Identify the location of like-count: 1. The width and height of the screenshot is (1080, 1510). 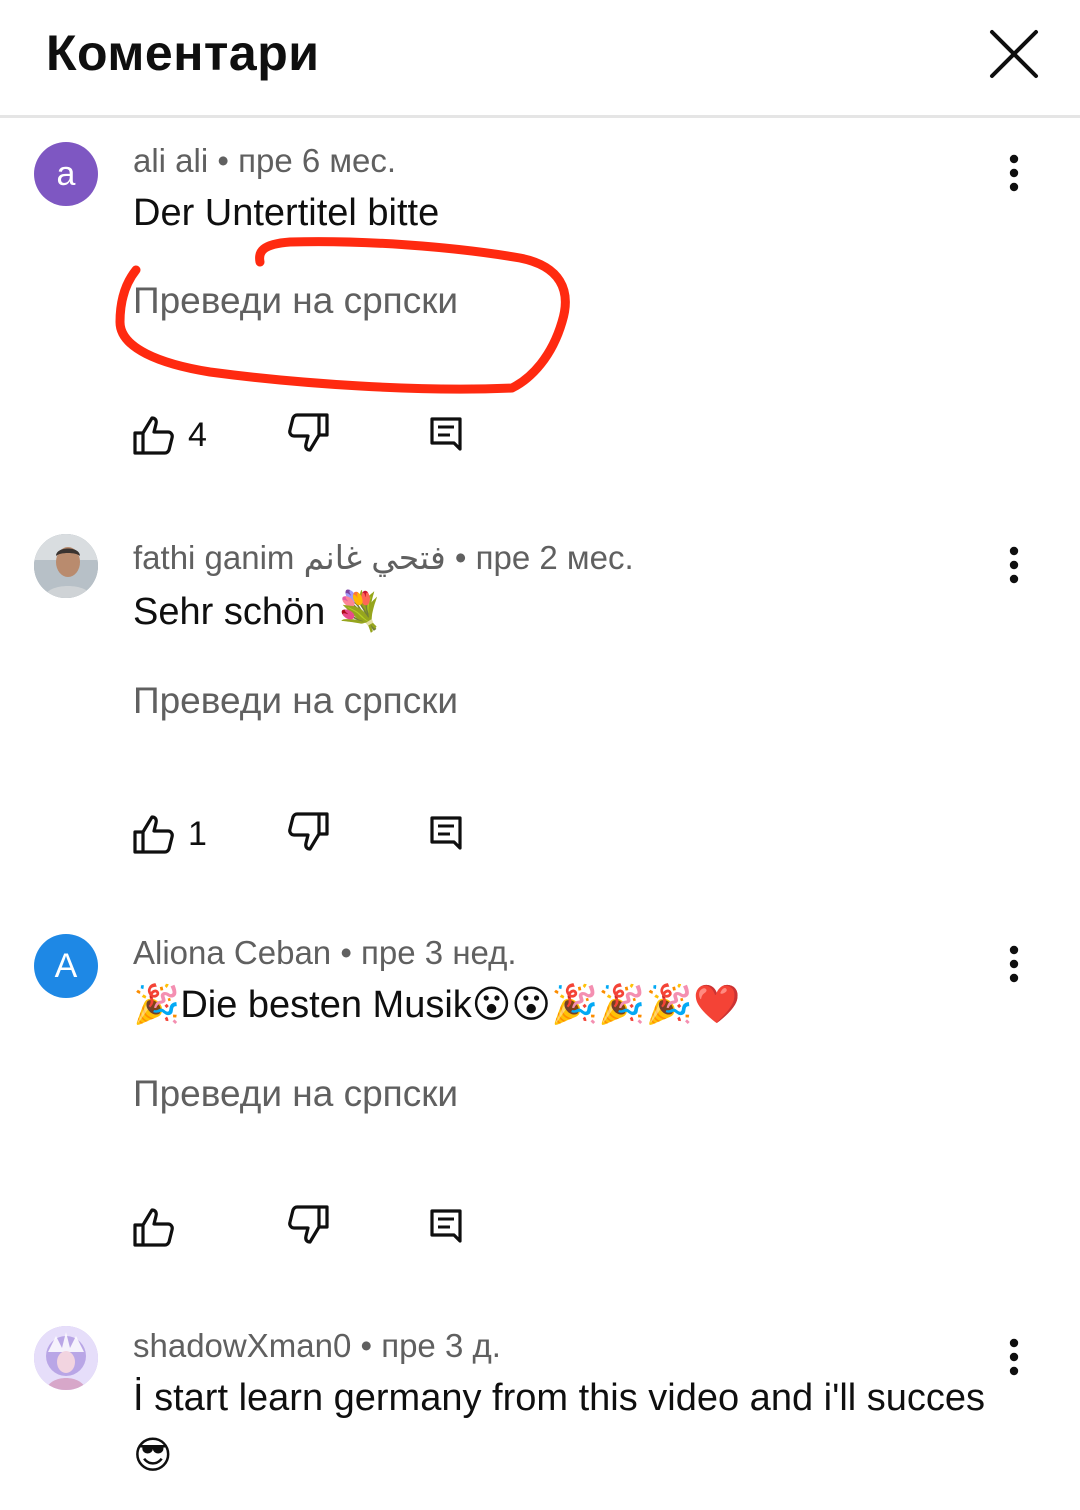
(197, 833).